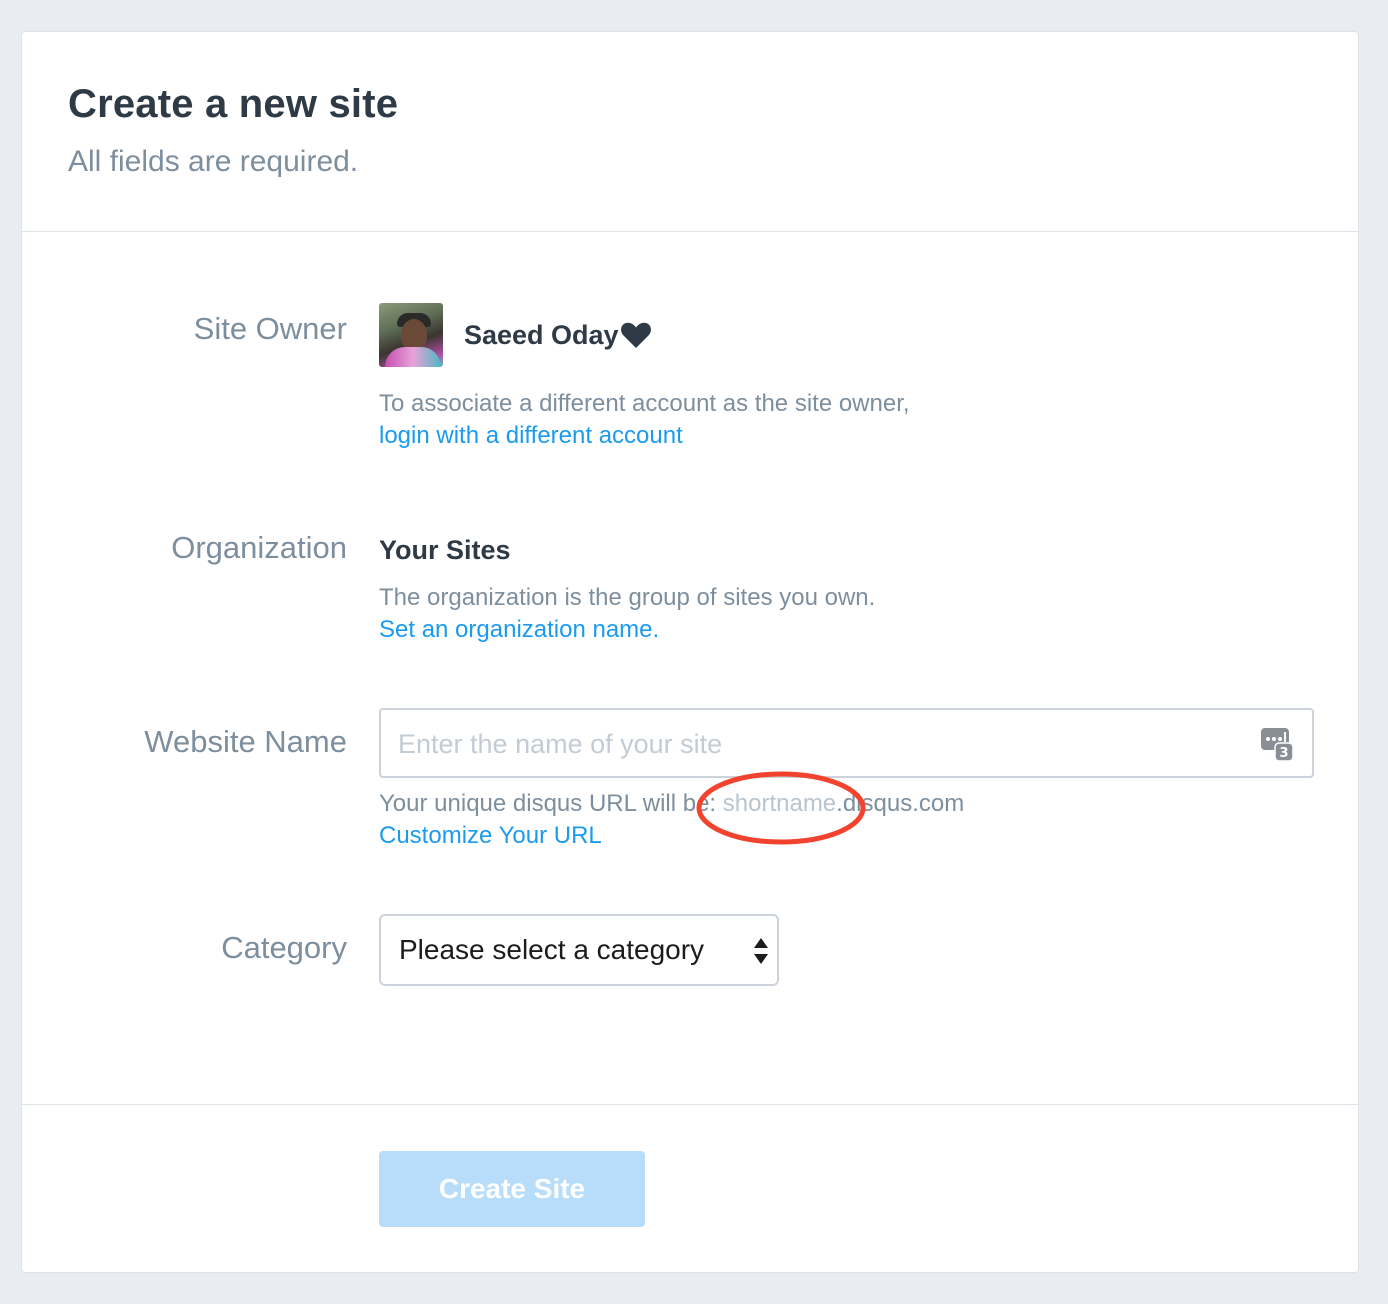 This screenshot has width=1388, height=1304. What do you see at coordinates (213, 161) in the screenshot?
I see `page-subtitle: All fields are required.` at bounding box center [213, 161].